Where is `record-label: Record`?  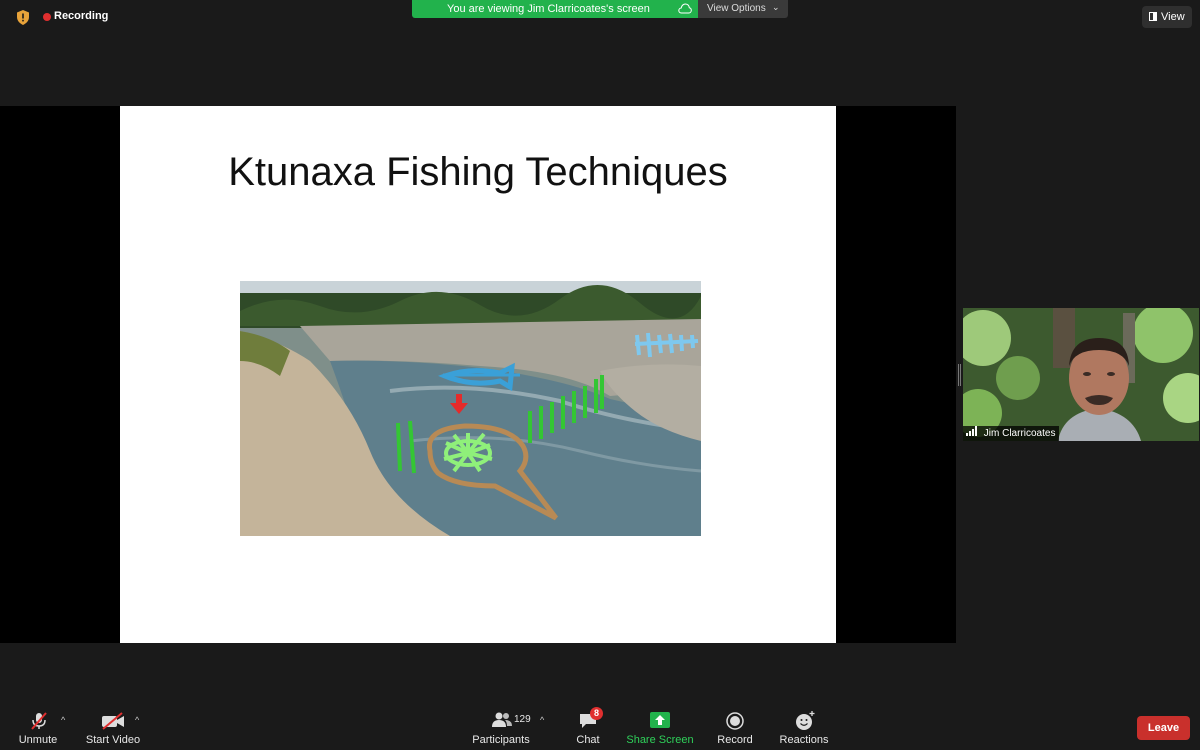
record-label: Record is located at coordinates (735, 740).